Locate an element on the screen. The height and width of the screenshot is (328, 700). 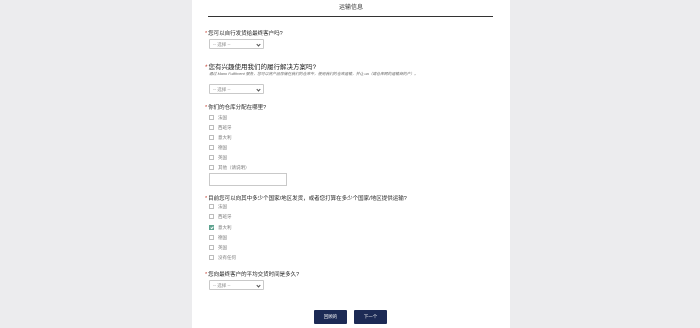
question-shipping-countries: *目前您可以向其中多少个国家/地区发货，或者您打算在多少个国家/地区提供运输? is located at coordinates (306, 198).